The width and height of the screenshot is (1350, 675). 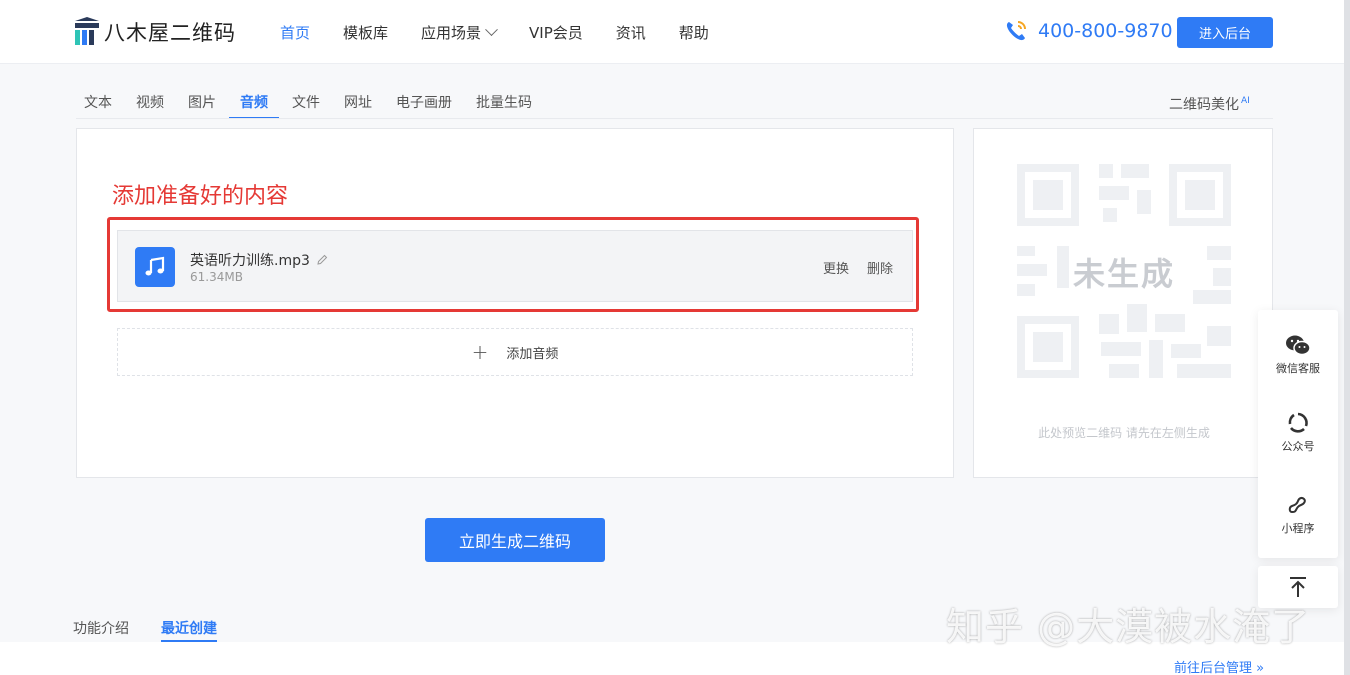 I want to click on qr-preview-panel: 未生成 此处预览二维码 请先在左侧生成, so click(x=1123, y=303).